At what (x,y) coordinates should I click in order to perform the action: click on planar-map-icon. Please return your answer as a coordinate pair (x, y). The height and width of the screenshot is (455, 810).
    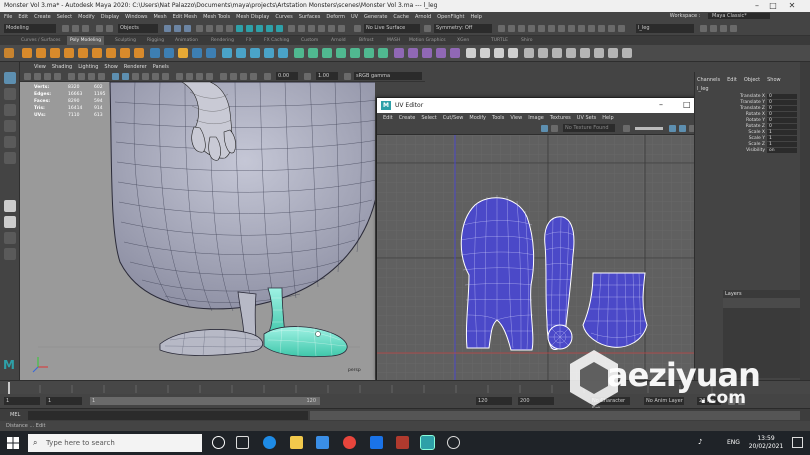
    Looking at the image, I should click on (399, 53).